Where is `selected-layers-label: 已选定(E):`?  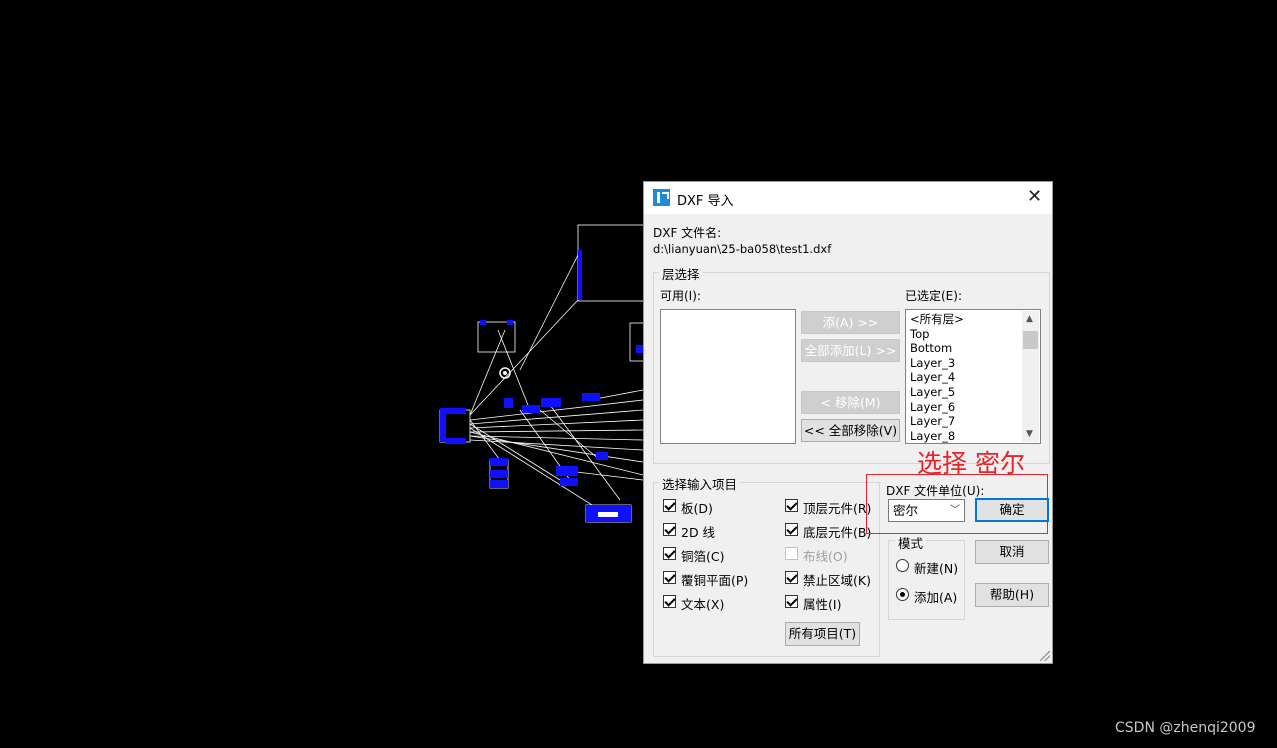
selected-layers-label: 已选定(E): is located at coordinates (933, 296).